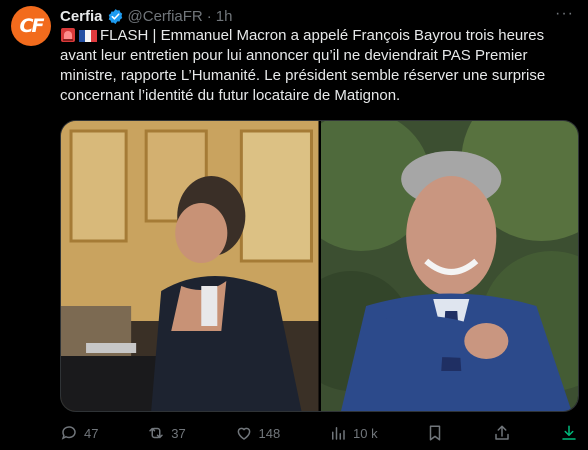 This screenshot has height=450, width=588. What do you see at coordinates (319, 433) in the screenshot?
I see `action-bar: 47 37 148 10 k` at bounding box center [319, 433].